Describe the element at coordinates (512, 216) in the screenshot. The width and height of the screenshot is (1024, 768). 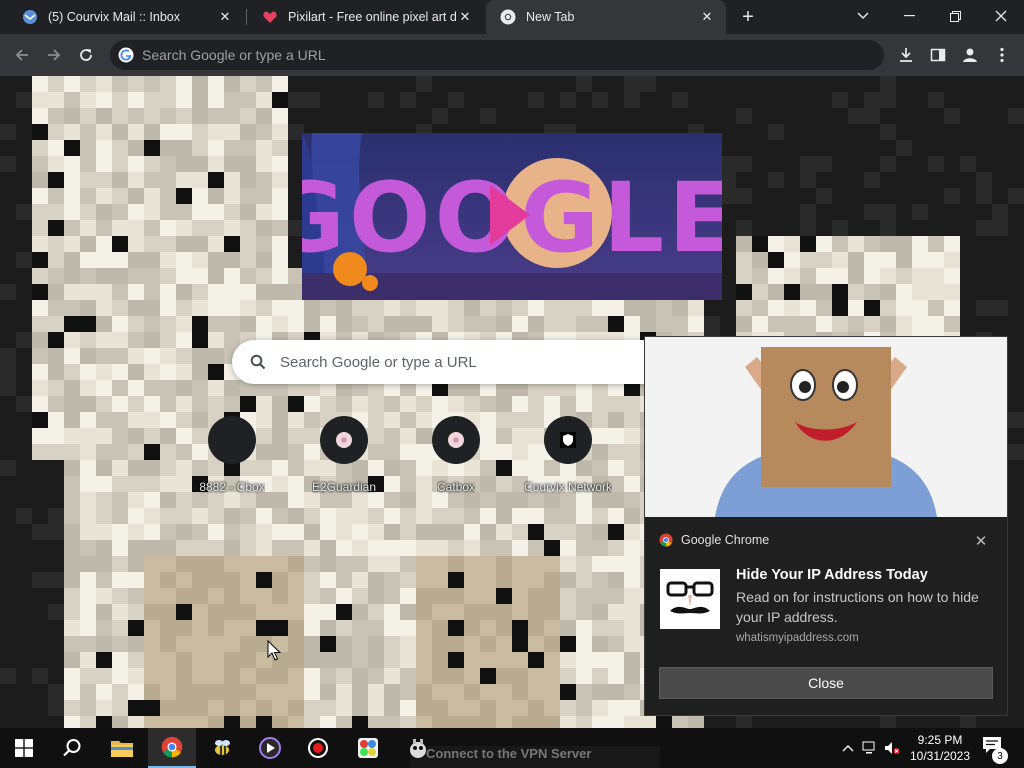
I see `google-doodle: GOOGLE` at that location.